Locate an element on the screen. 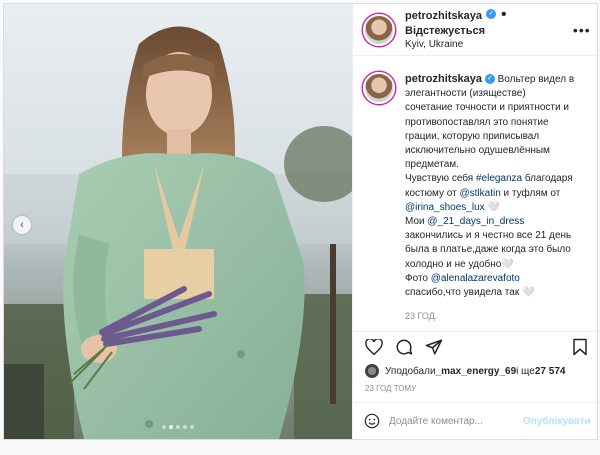 The width and height of the screenshot is (600, 455). like-button is located at coordinates (374, 347).